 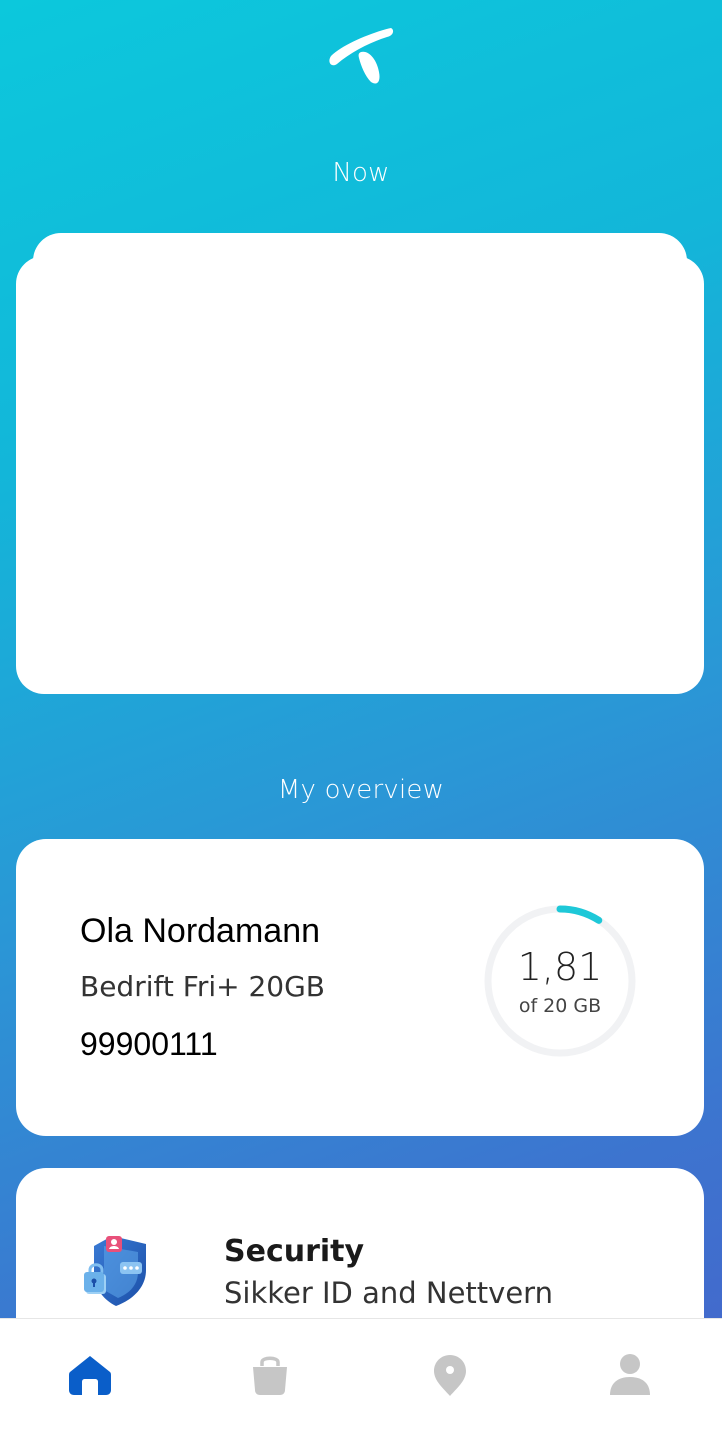 I want to click on overview-section-title: My overview, so click(x=361, y=790).